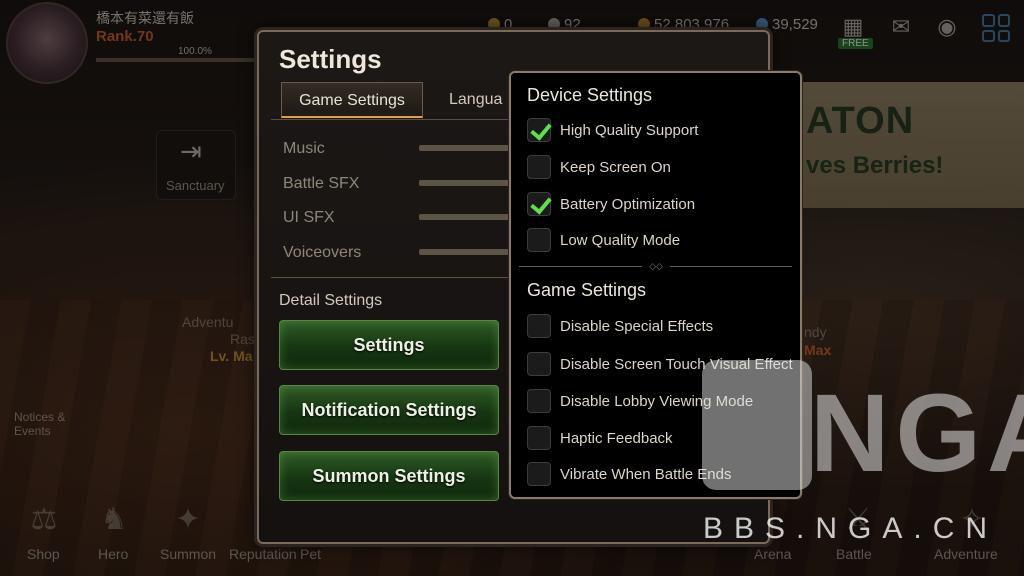  What do you see at coordinates (917, 433) in the screenshot?
I see `watermark-text: NGA` at bounding box center [917, 433].